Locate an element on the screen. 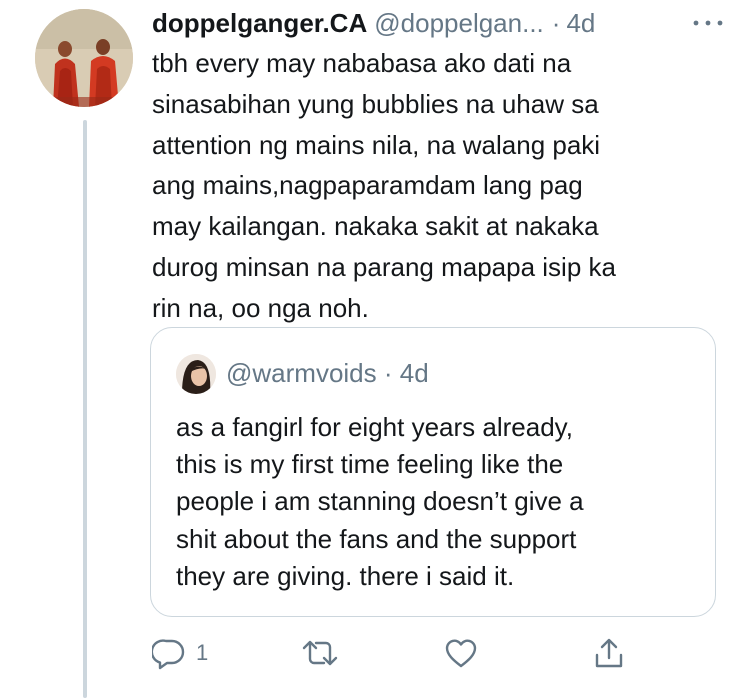 This screenshot has height=698, width=750. heart-icon is located at coordinates (461, 653).